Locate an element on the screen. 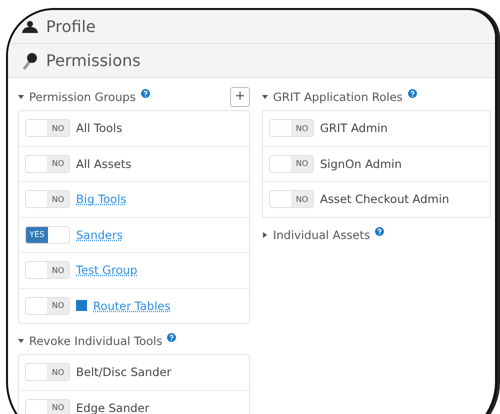 The width and height of the screenshot is (500, 414). group-link: Big Tools is located at coordinates (101, 199).